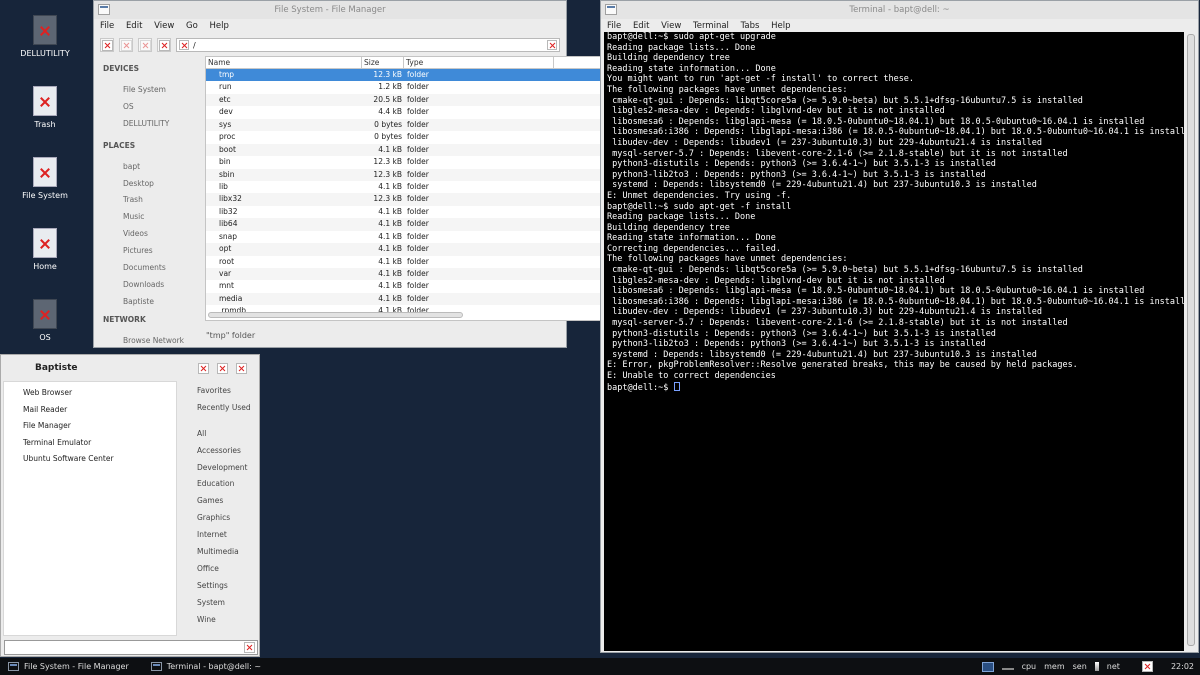 Image resolution: width=1200 pixels, height=675 pixels. What do you see at coordinates (153, 268) in the screenshot?
I see `sidebar-item-documents: Documents` at bounding box center [153, 268].